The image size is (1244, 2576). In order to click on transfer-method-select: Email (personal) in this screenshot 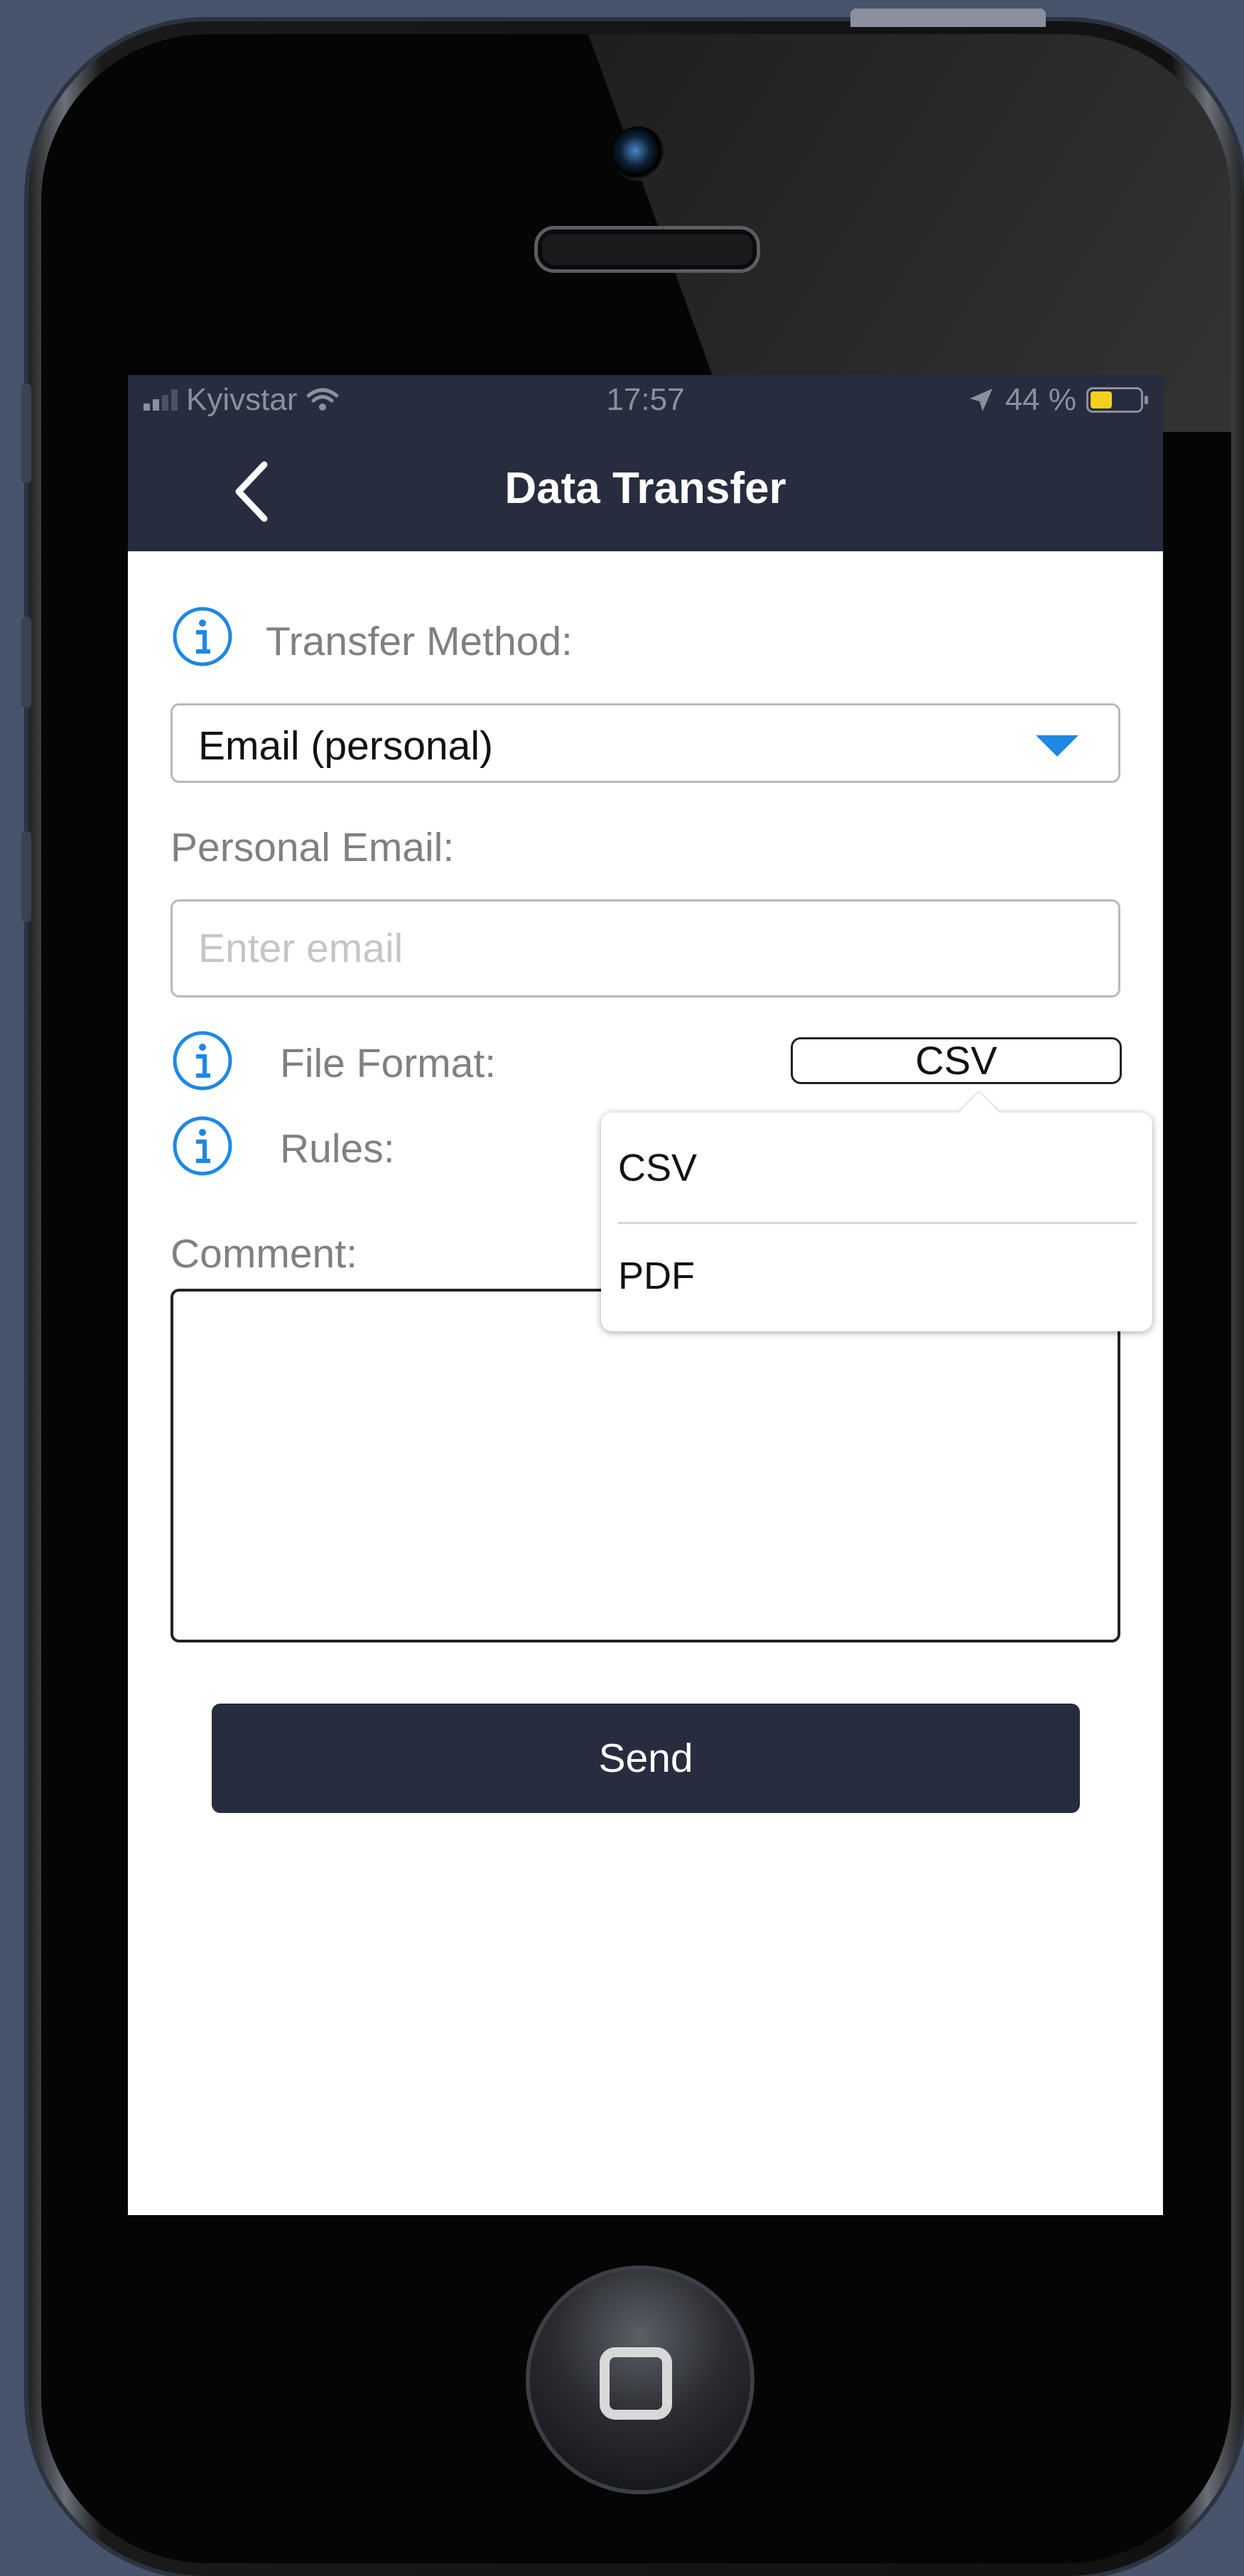, I will do `click(645, 743)`.